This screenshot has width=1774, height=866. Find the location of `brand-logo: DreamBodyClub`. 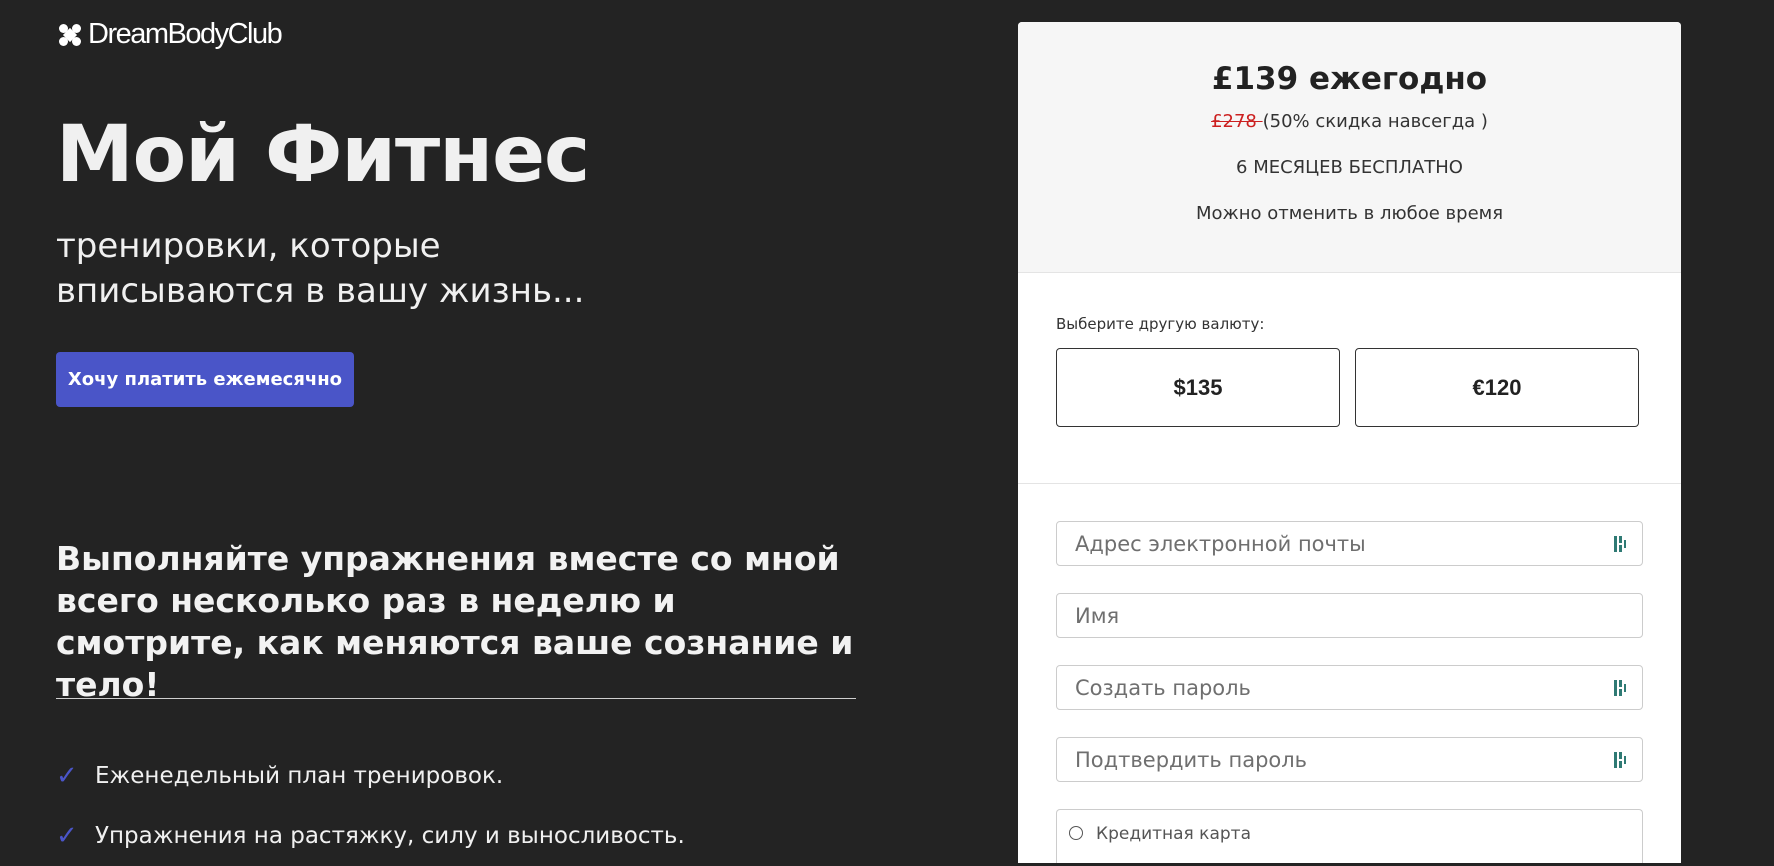

brand-logo: DreamBodyClub is located at coordinates (170, 34).